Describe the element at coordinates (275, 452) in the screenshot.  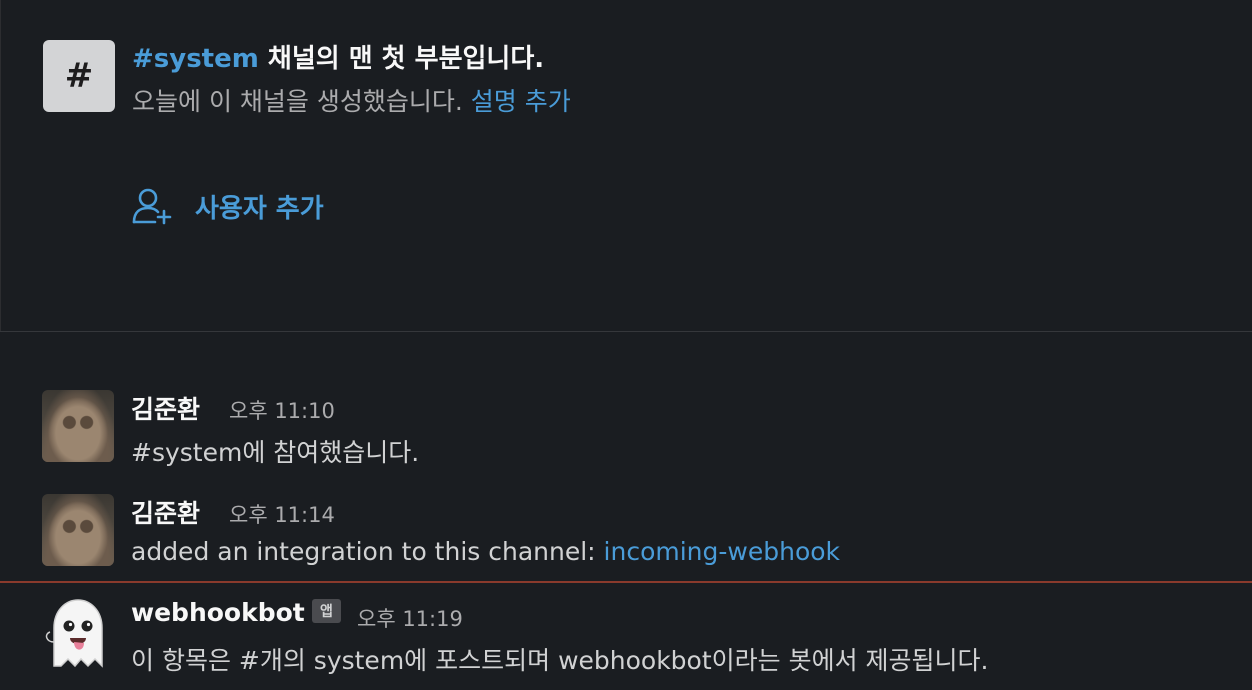
I see `message-body: #system에 참여했습니다.` at that location.